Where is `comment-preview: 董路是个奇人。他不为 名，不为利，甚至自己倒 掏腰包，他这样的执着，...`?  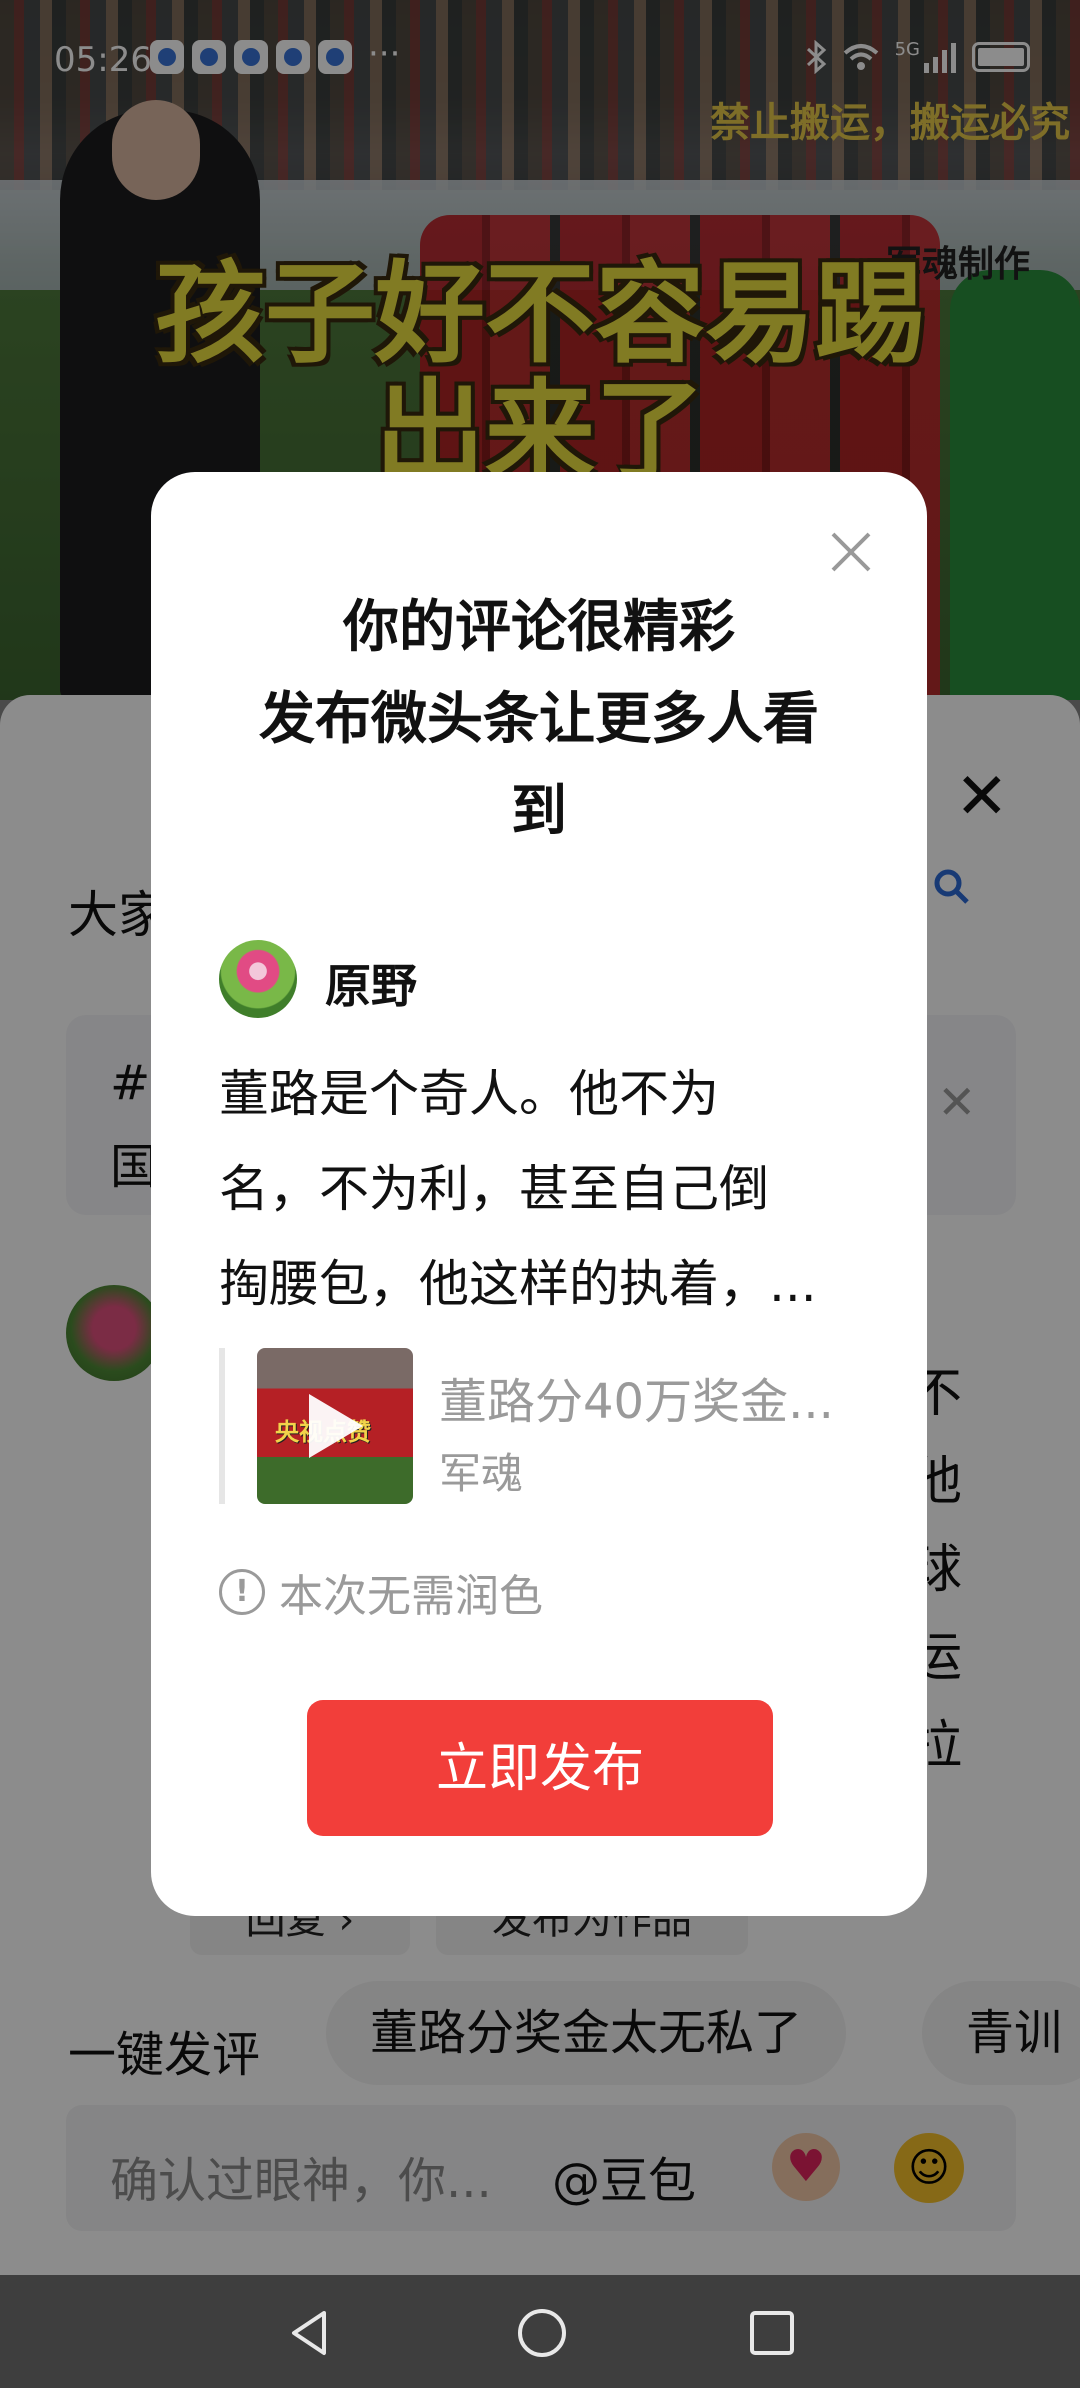
comment-preview: 董路是个奇人。他不为 名，不为利，甚至自己倒 掏腰包，他这样的执着，... is located at coordinates (544, 1189).